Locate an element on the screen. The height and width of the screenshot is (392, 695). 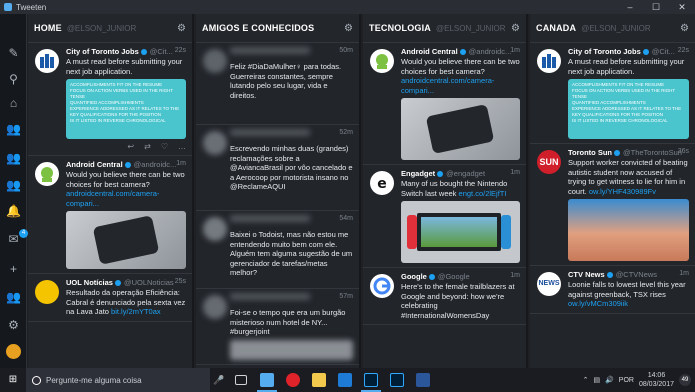
tweet-author: Engadget @engadget is located at coordinates (443, 173).